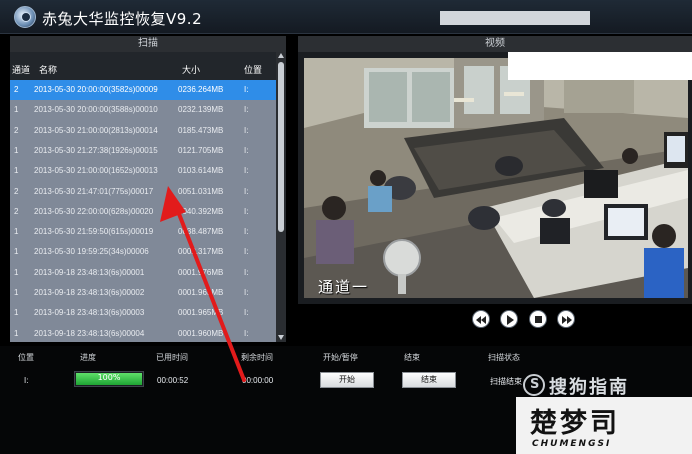 The width and height of the screenshot is (692, 454). I want to click on sogou-watermark: 搜狗指南, so click(607, 385).